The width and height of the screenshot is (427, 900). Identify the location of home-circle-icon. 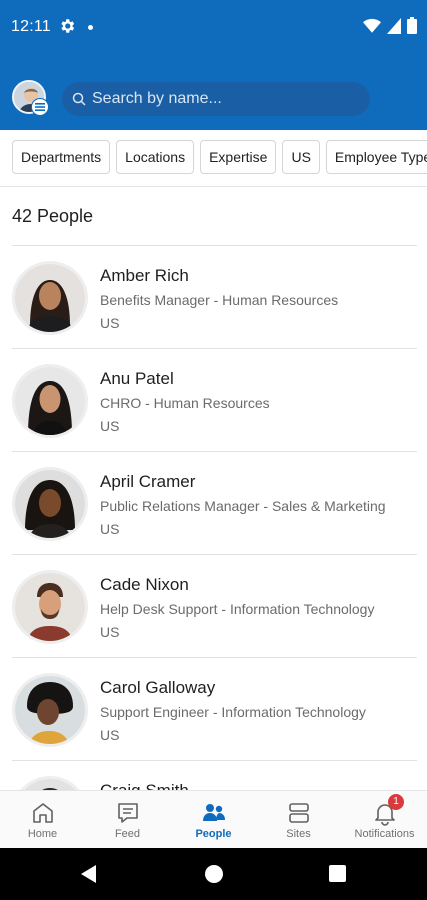
(214, 874).